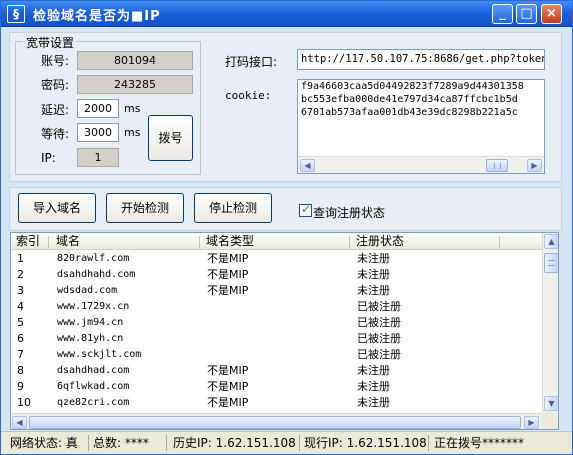 The image size is (573, 455). Describe the element at coordinates (20, 322) in the screenshot. I see `cell-index: 5` at that location.